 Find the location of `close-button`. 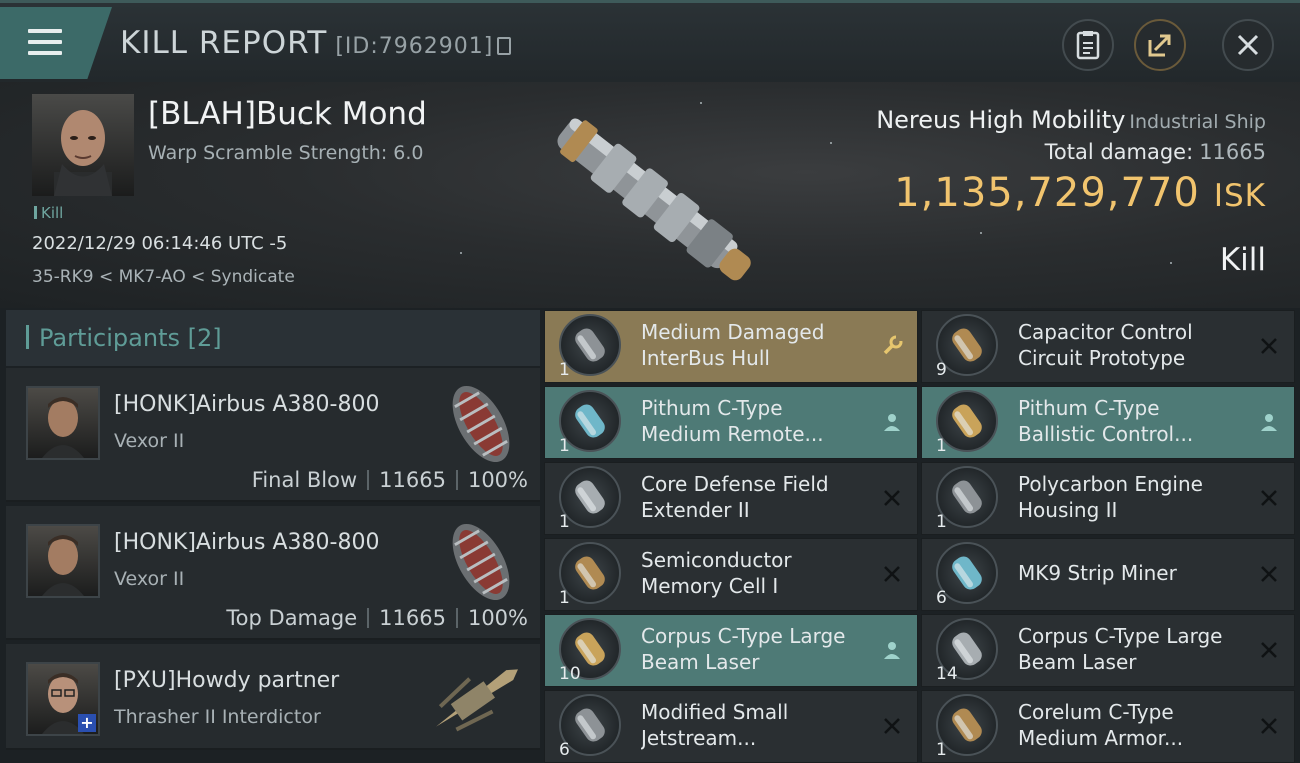

close-button is located at coordinates (1248, 45).